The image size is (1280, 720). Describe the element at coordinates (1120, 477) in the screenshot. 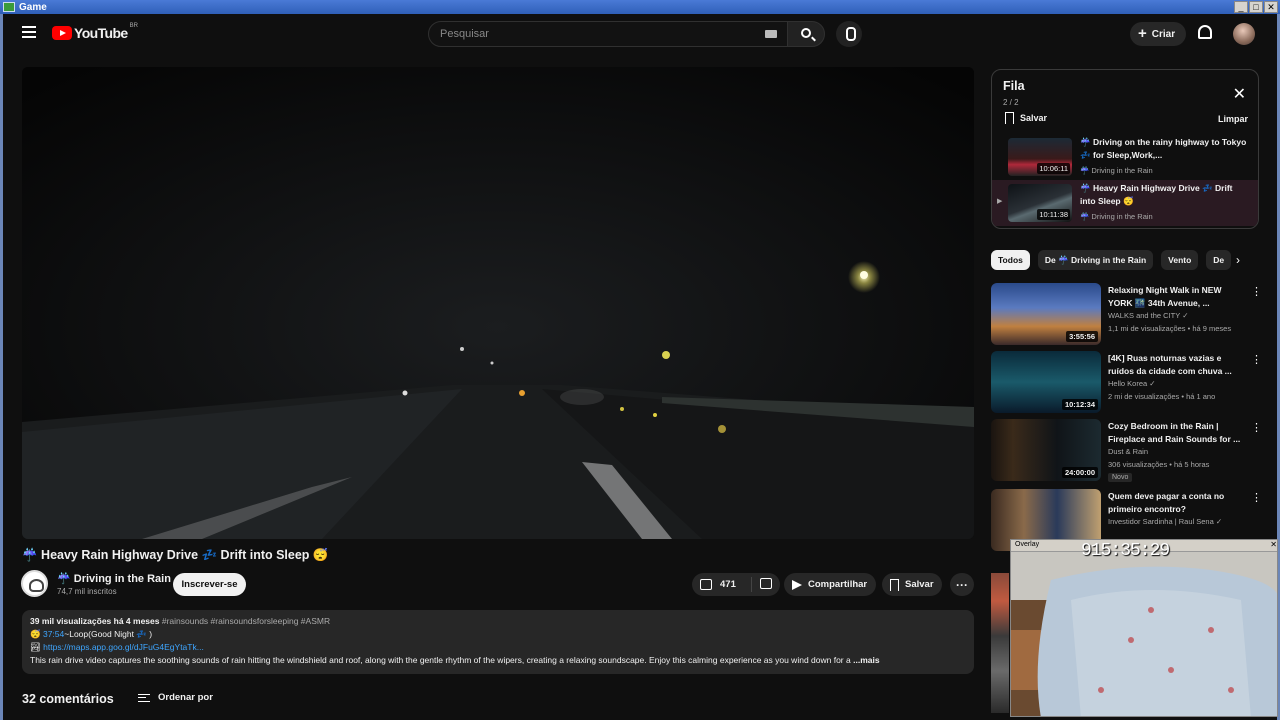

I see `new-badge: Novo` at that location.